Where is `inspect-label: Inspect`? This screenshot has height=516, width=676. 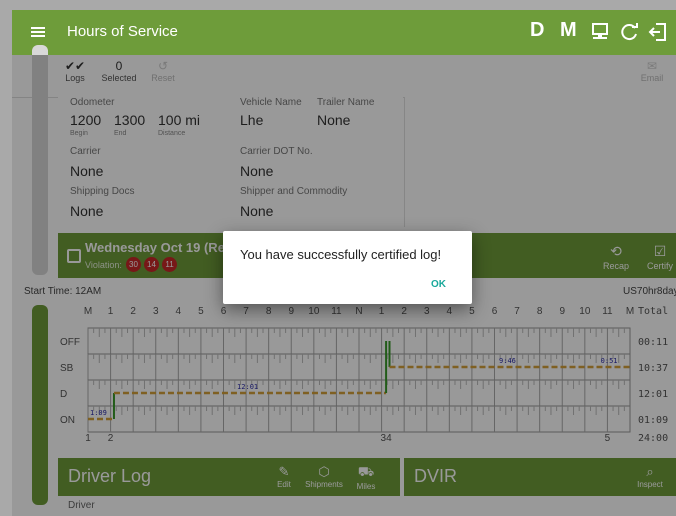
inspect-label: Inspect is located at coordinates (650, 484).